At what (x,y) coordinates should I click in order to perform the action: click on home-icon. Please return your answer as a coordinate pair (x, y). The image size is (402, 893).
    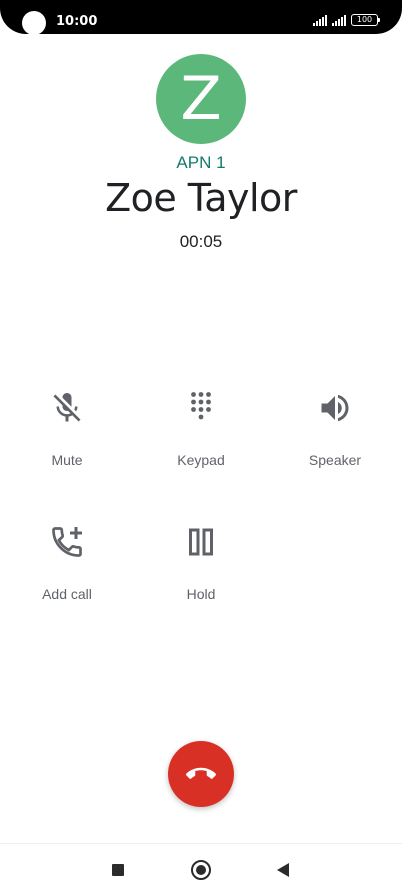
    Looking at the image, I should click on (201, 870).